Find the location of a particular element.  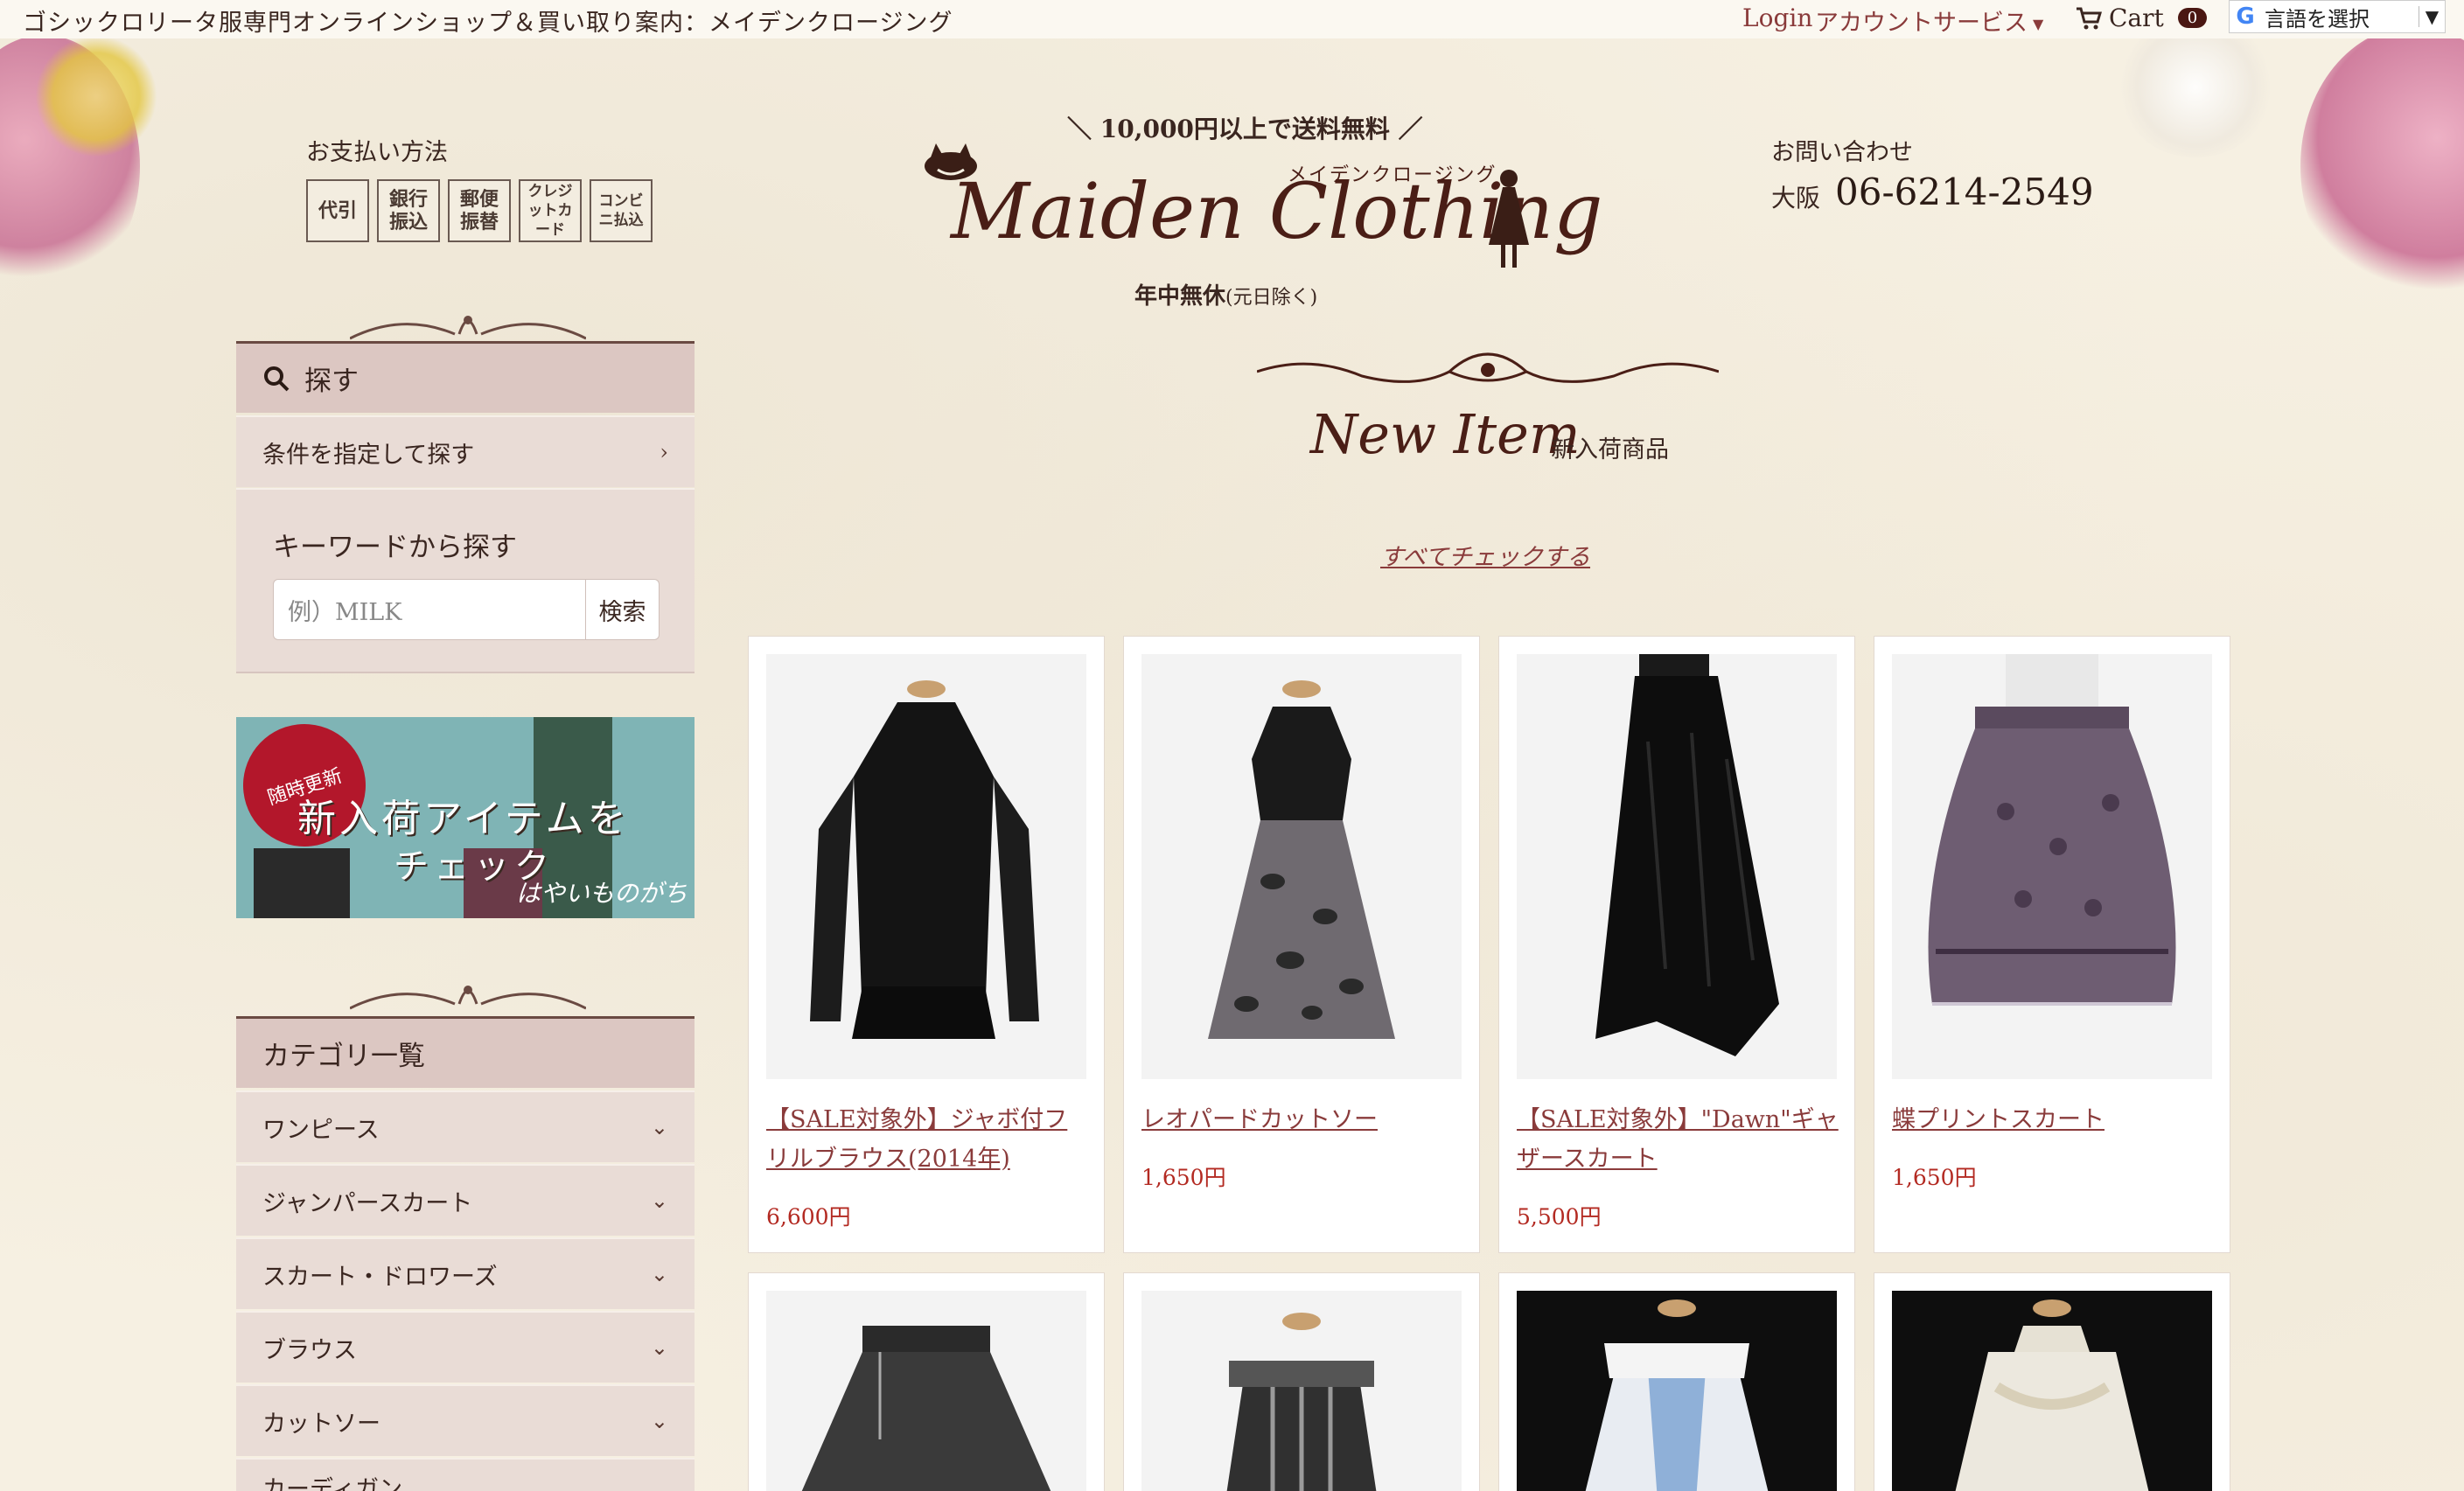

blouse-image is located at coordinates (926, 866).